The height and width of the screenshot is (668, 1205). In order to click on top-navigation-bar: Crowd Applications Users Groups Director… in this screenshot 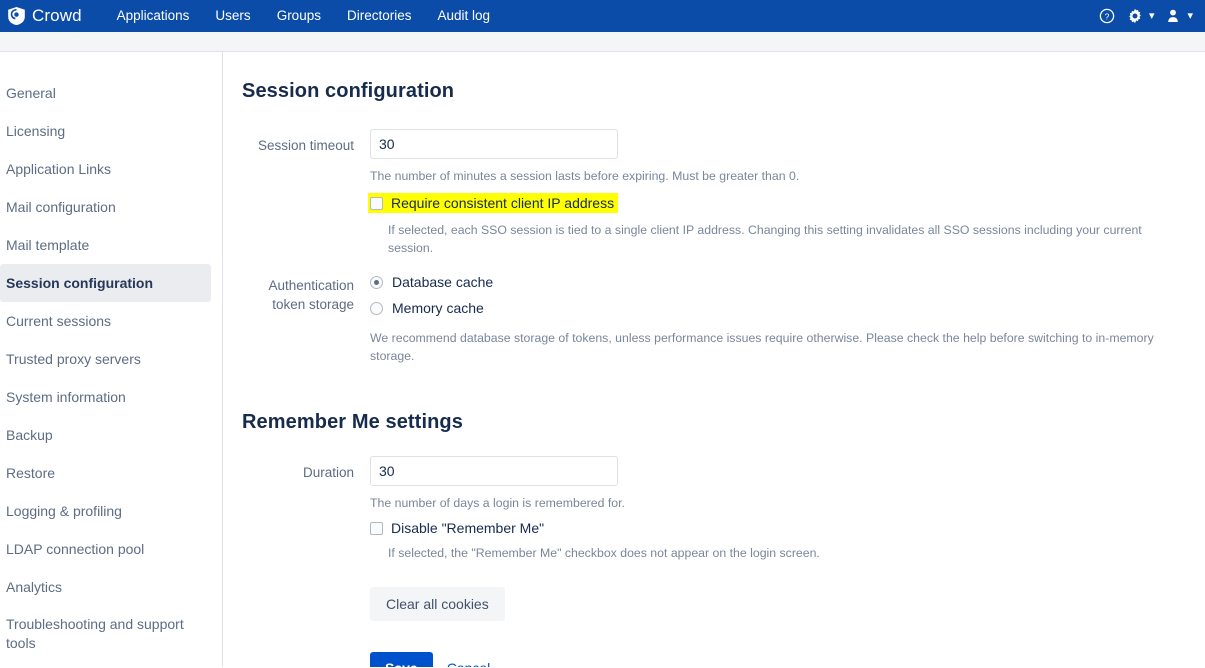, I will do `click(602, 16)`.